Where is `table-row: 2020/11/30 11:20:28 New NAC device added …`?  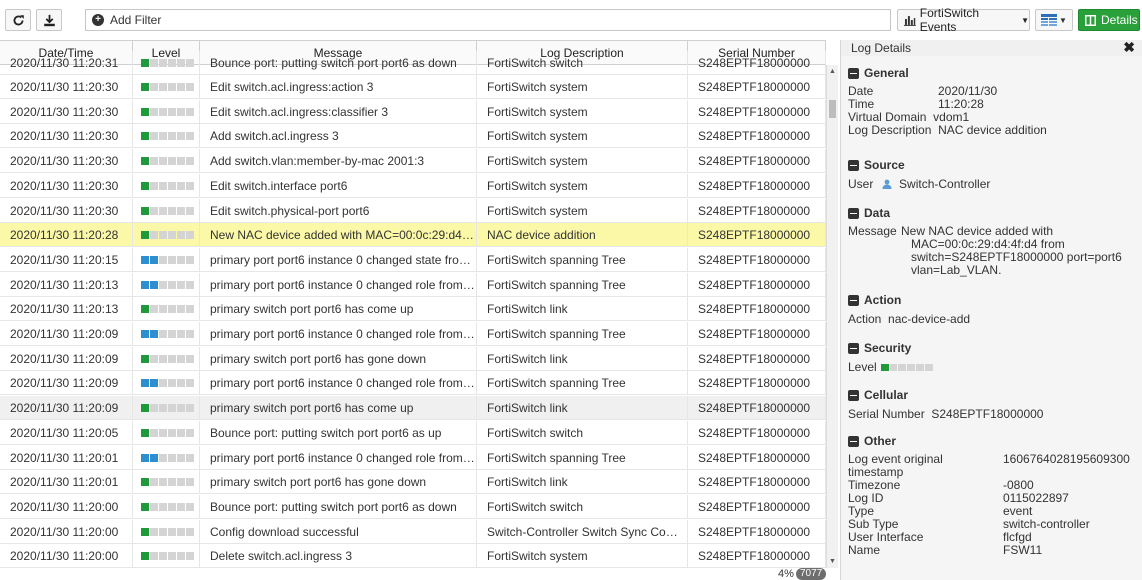 table-row: 2020/11/30 11:20:28 New NAC device added … is located at coordinates (413, 235).